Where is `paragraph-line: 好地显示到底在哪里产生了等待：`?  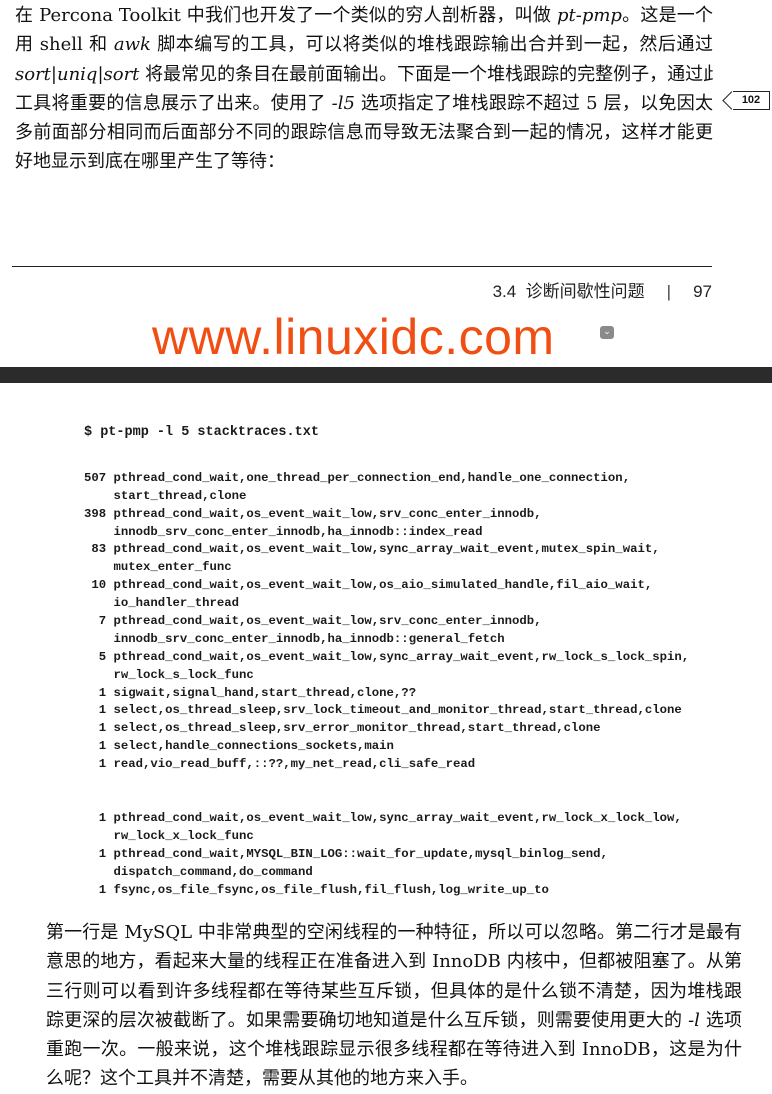
paragraph-line: 好地显示到底在哪里产生了等待： is located at coordinates (364, 161).